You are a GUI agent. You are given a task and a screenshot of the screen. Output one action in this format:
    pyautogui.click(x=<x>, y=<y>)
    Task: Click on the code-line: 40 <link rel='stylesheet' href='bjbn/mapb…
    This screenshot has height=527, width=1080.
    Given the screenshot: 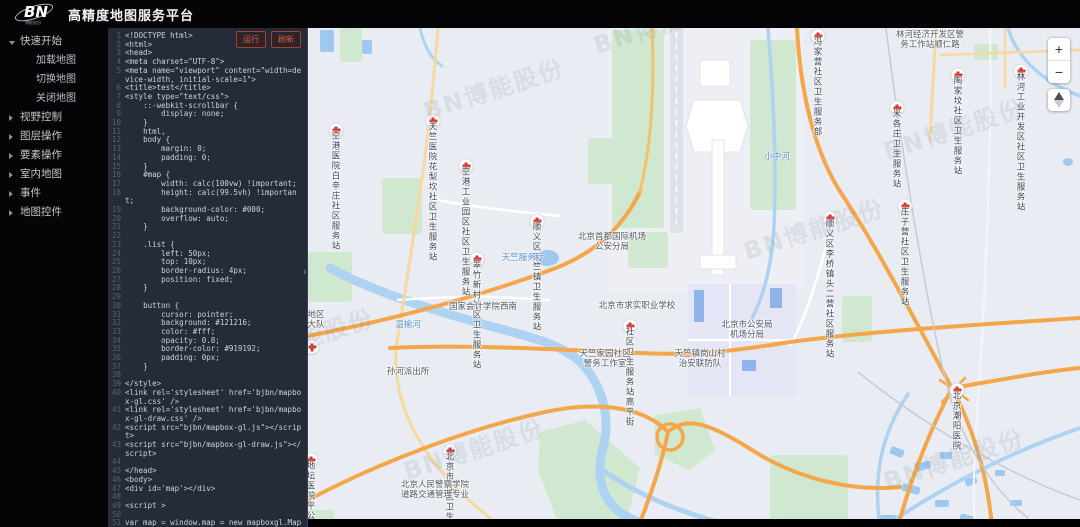 What is the action you would take?
    pyautogui.click(x=207, y=396)
    